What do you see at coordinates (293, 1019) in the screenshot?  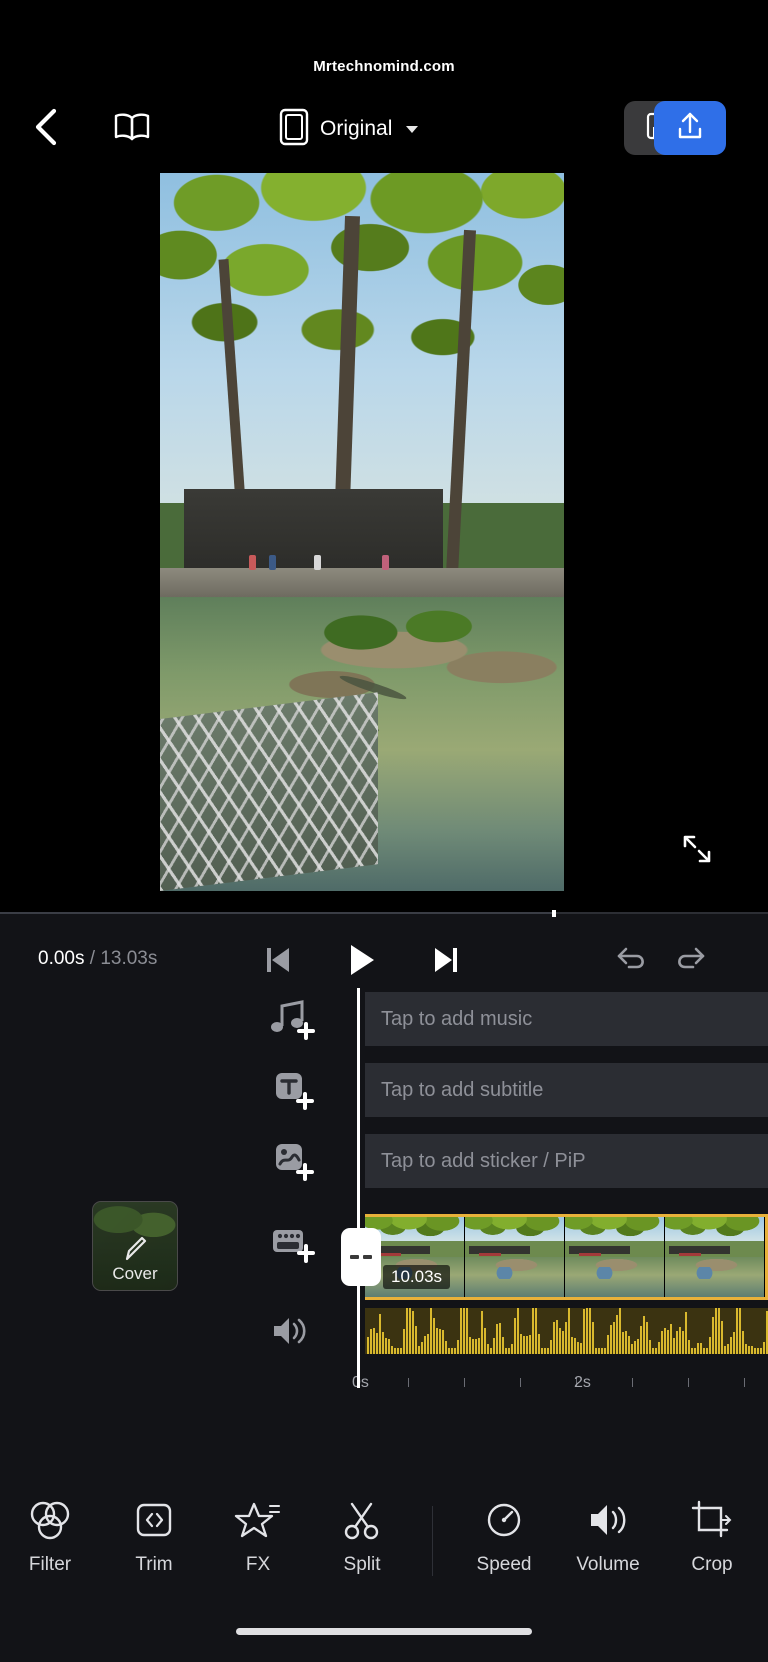 I see `add-music-button` at bounding box center [293, 1019].